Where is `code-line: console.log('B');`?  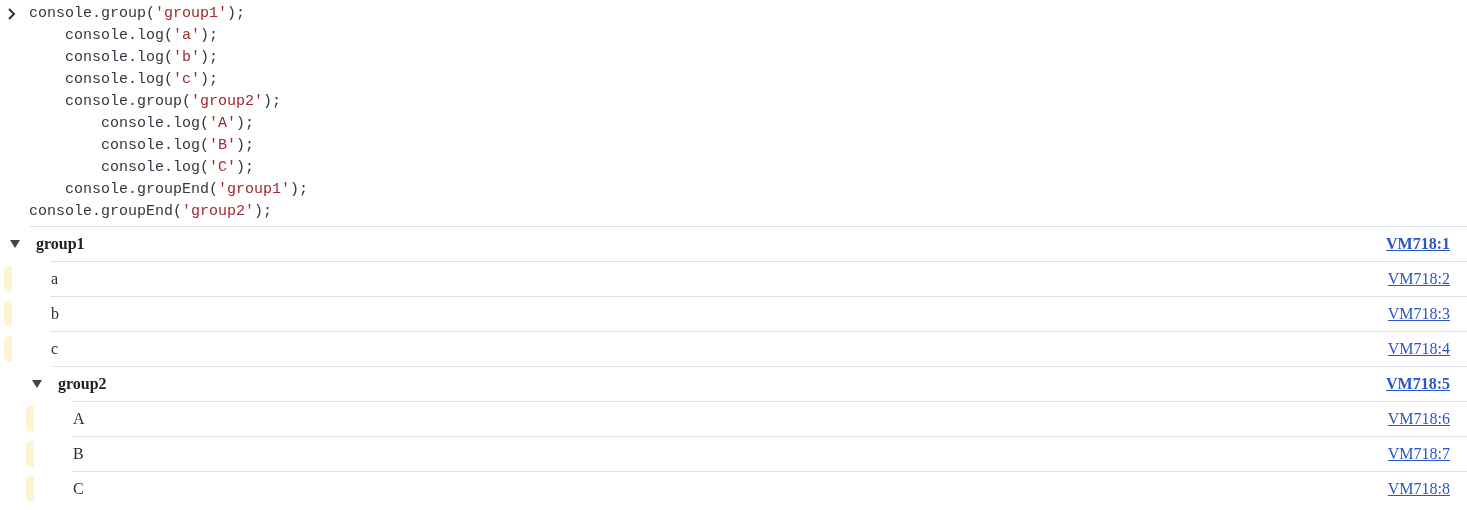
code-line: console.log('B'); is located at coordinates (178, 146).